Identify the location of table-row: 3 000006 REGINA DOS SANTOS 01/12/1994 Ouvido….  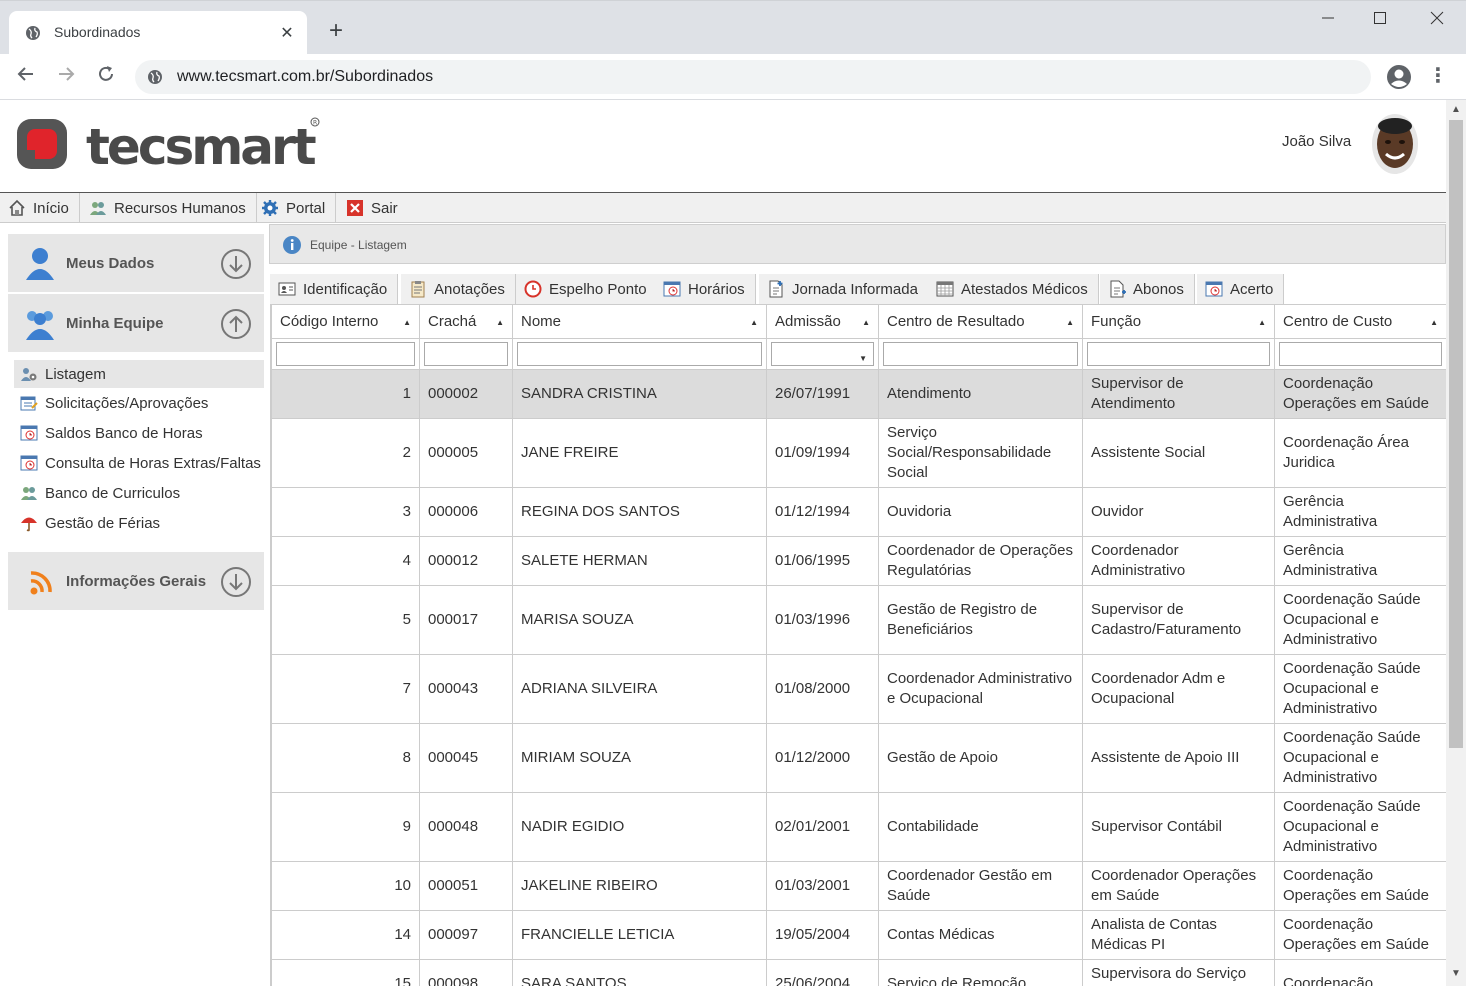
(858, 512).